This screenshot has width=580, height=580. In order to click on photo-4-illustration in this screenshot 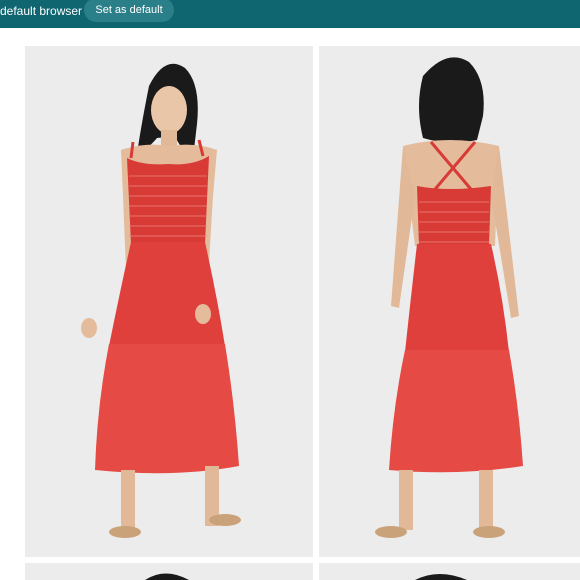, I will do `click(441, 577)`.